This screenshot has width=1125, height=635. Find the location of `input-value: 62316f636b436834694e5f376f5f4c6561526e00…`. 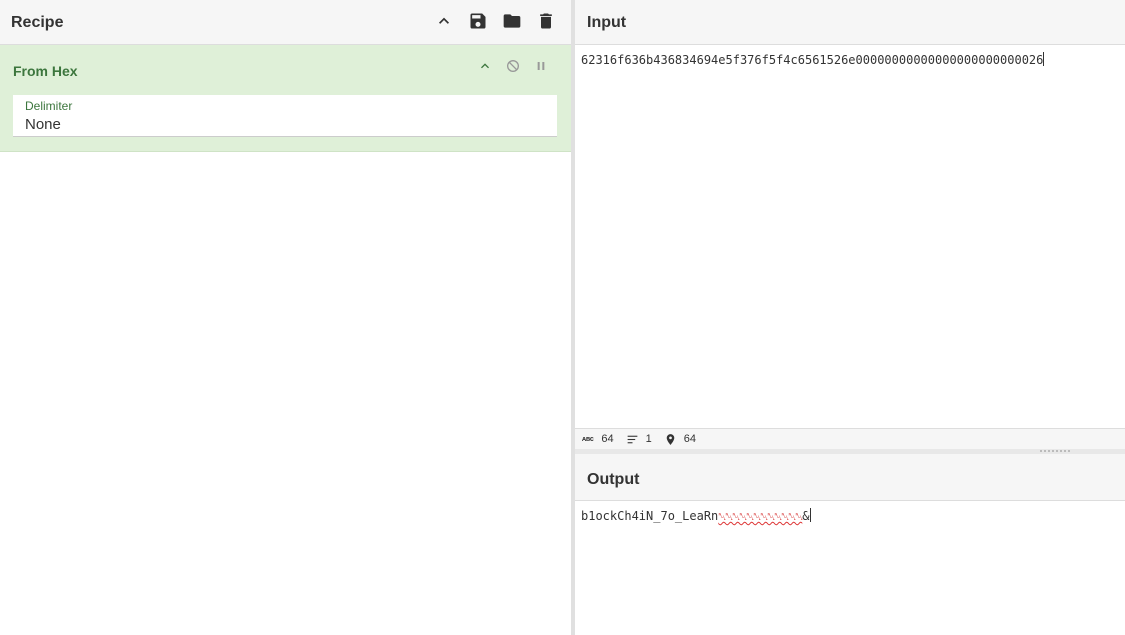

input-value: 62316f636b436834694e5f376f5f4c6561526e00… is located at coordinates (812, 60).